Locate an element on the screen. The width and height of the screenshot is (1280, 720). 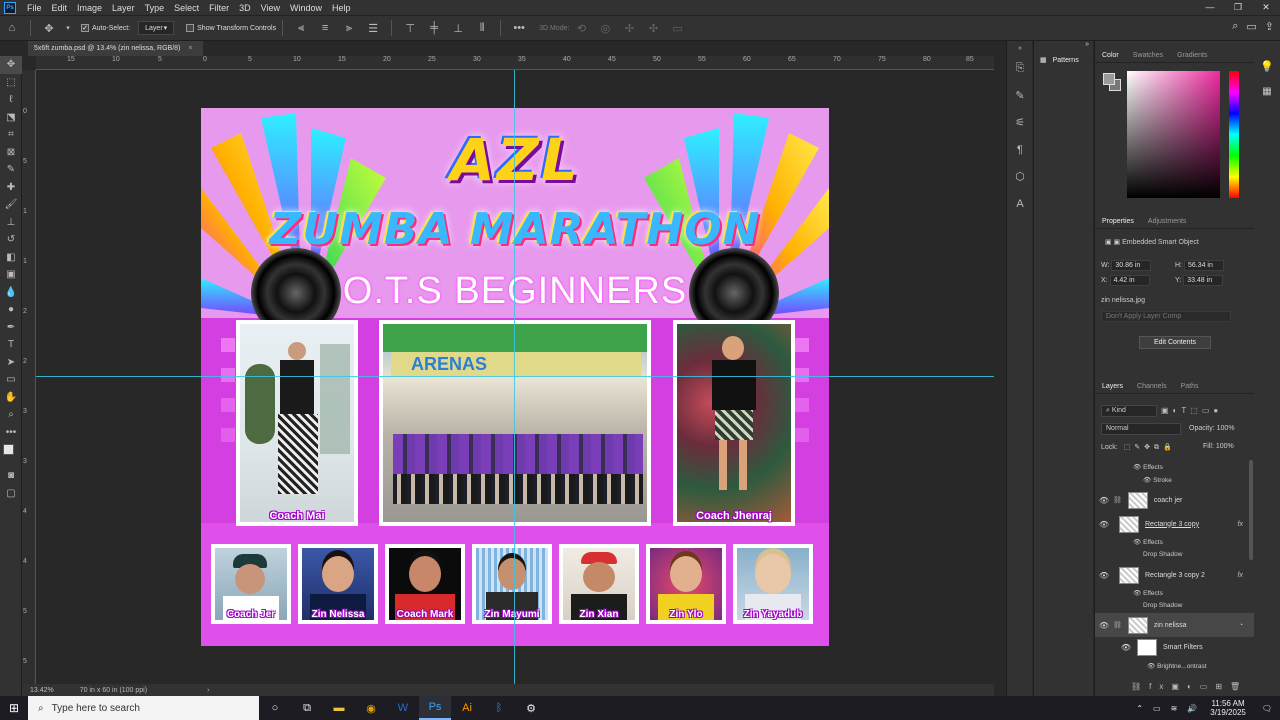
layer-filter-icons: ▣◐T⬚▭● is located at coordinates (1191, 410).